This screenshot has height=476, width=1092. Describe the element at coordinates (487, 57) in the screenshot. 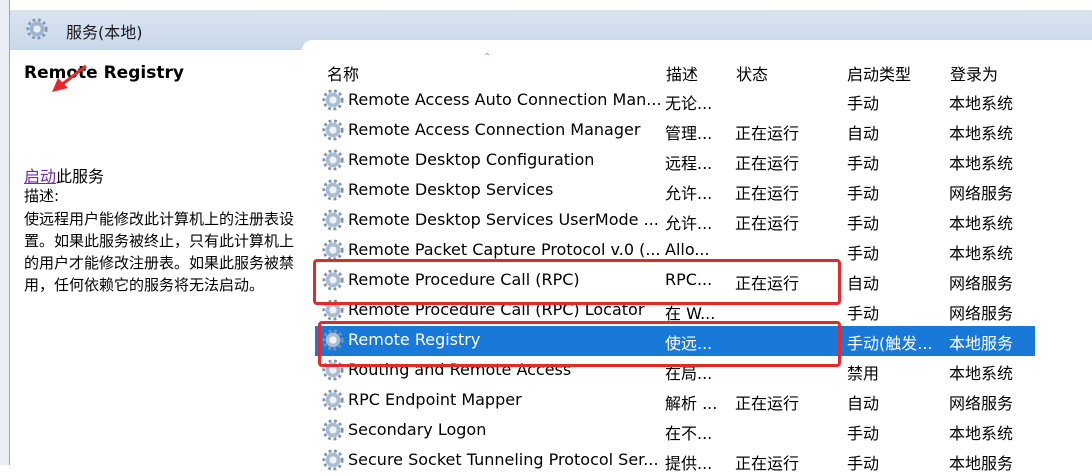

I see `sort-caret-icon: ⌃` at that location.